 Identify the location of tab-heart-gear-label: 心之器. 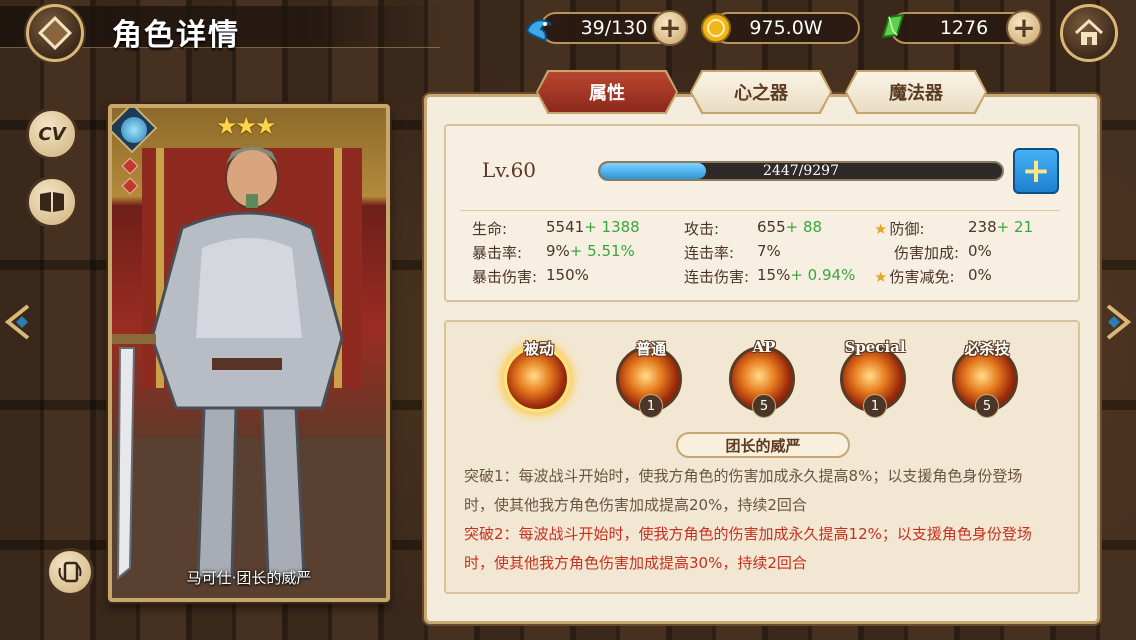
(761, 93).